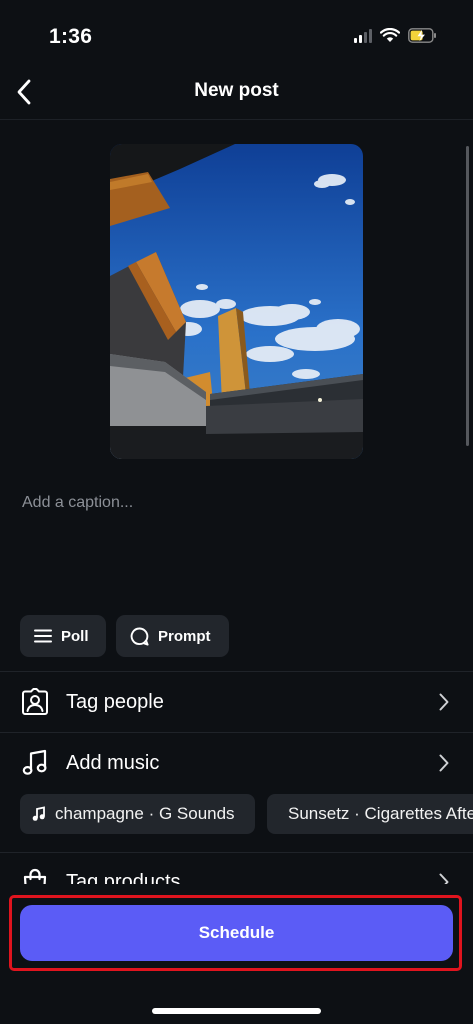 This screenshot has width=473, height=1024. I want to click on status-icons, so click(395, 35).